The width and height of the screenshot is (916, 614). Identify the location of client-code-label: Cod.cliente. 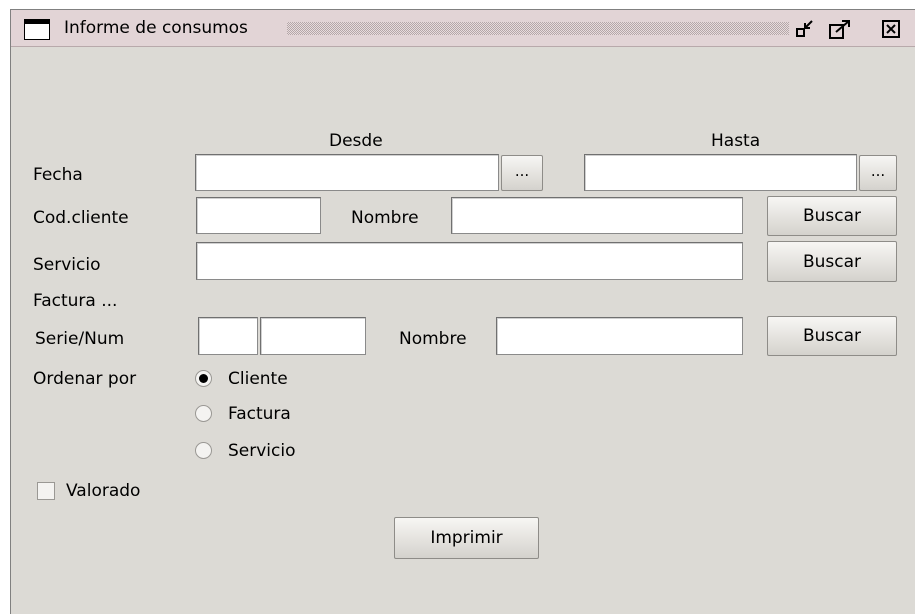
(81, 218).